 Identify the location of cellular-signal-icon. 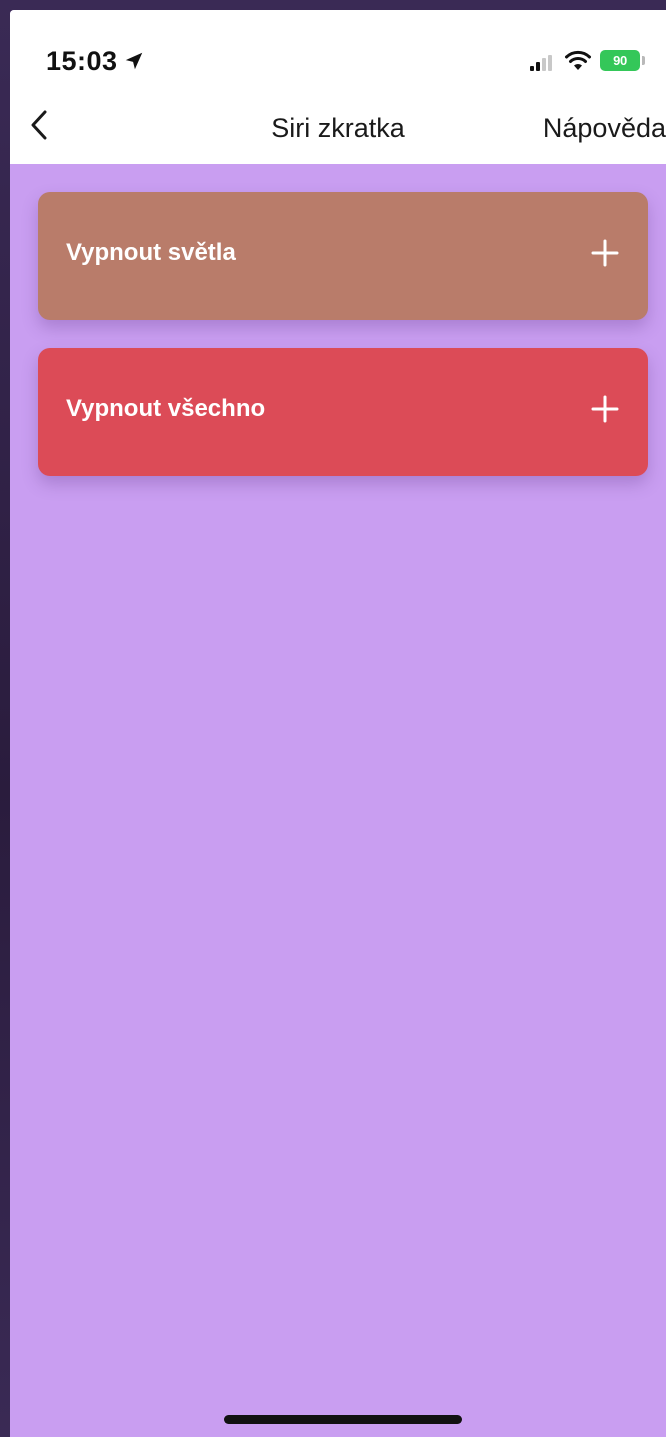
(541, 63).